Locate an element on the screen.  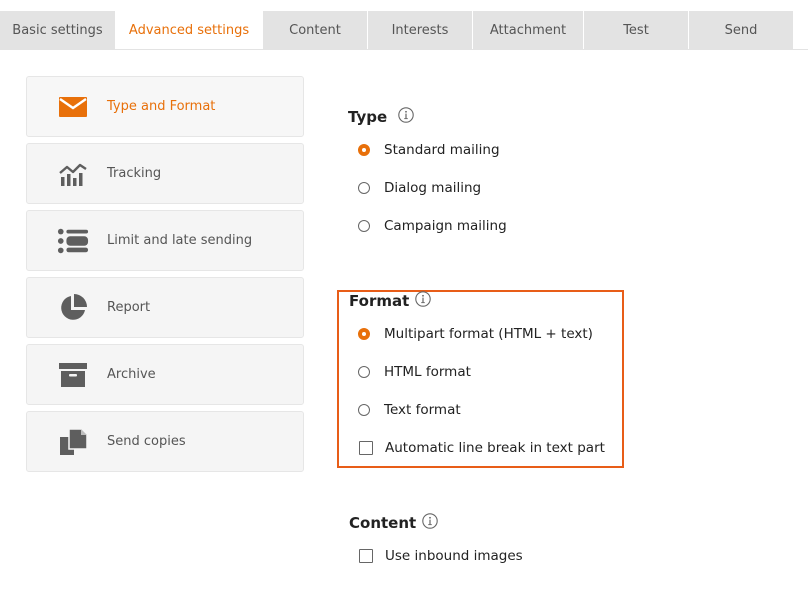
radio-text-format: Text format is located at coordinates (409, 410).